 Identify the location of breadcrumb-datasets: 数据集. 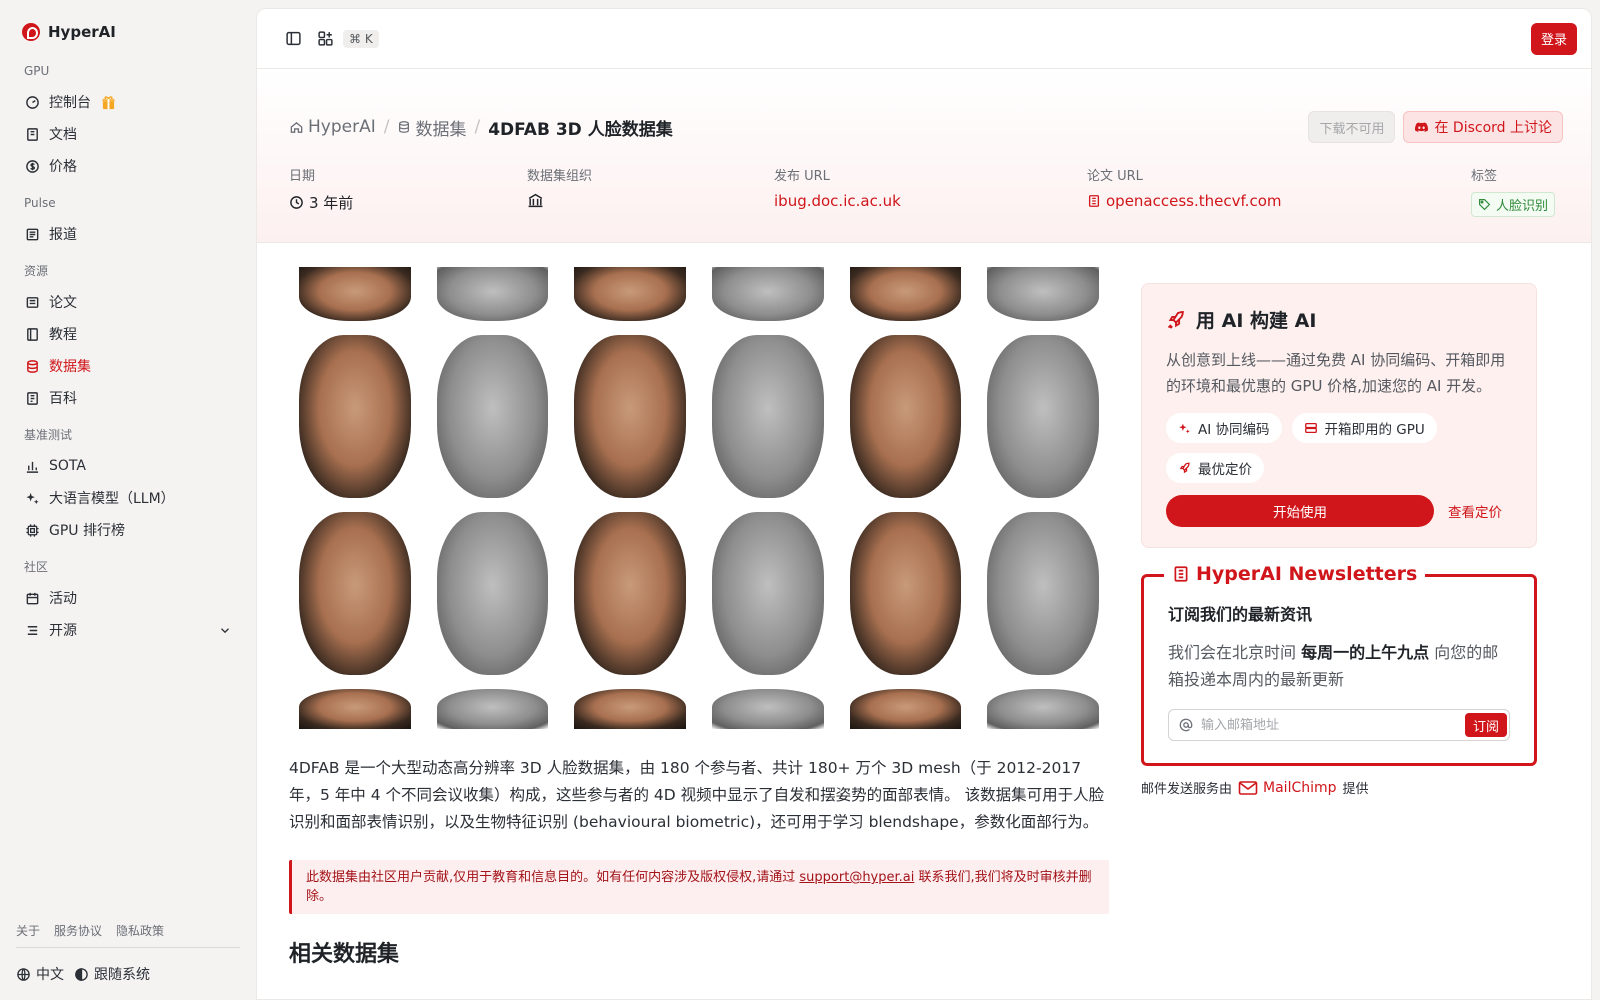
(431, 127).